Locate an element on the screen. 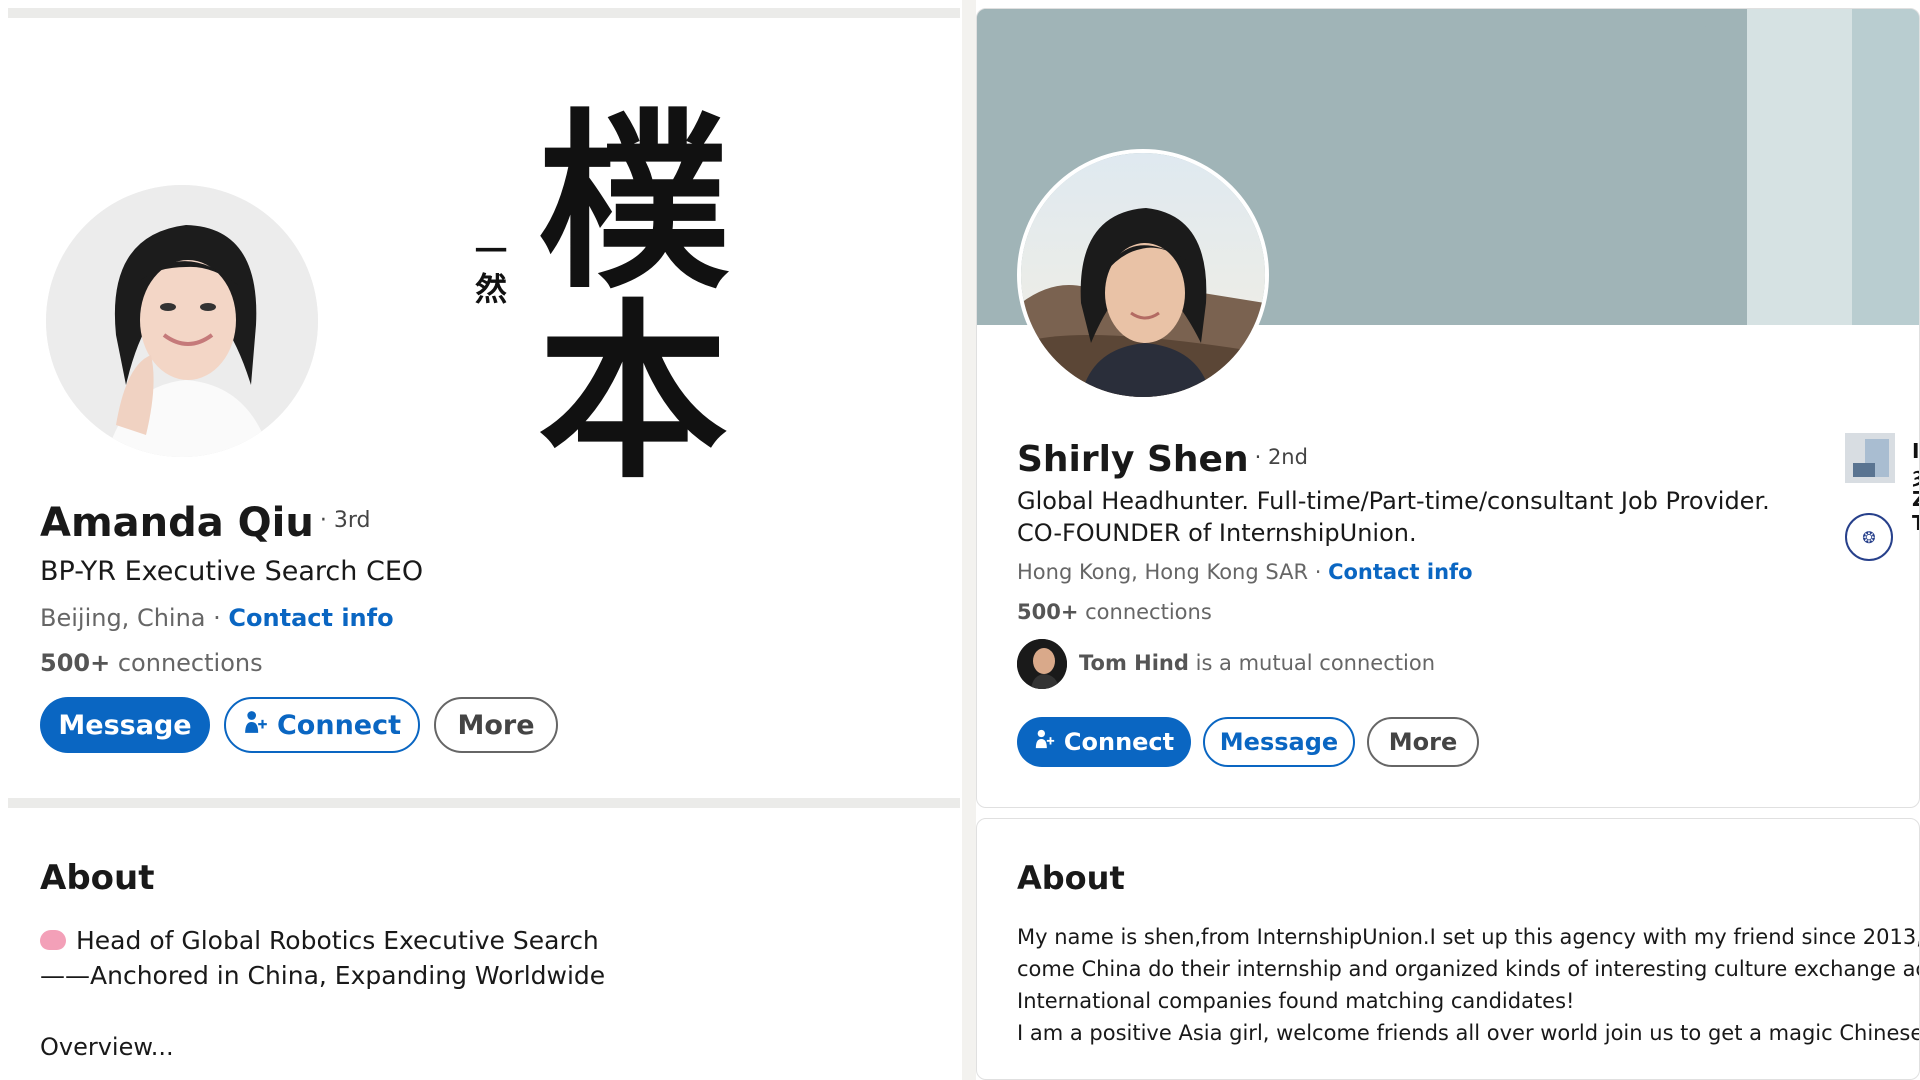 The height and width of the screenshot is (1080, 1920). about-line: ——Anchored in China, Expanding Worldwide is located at coordinates (323, 975).